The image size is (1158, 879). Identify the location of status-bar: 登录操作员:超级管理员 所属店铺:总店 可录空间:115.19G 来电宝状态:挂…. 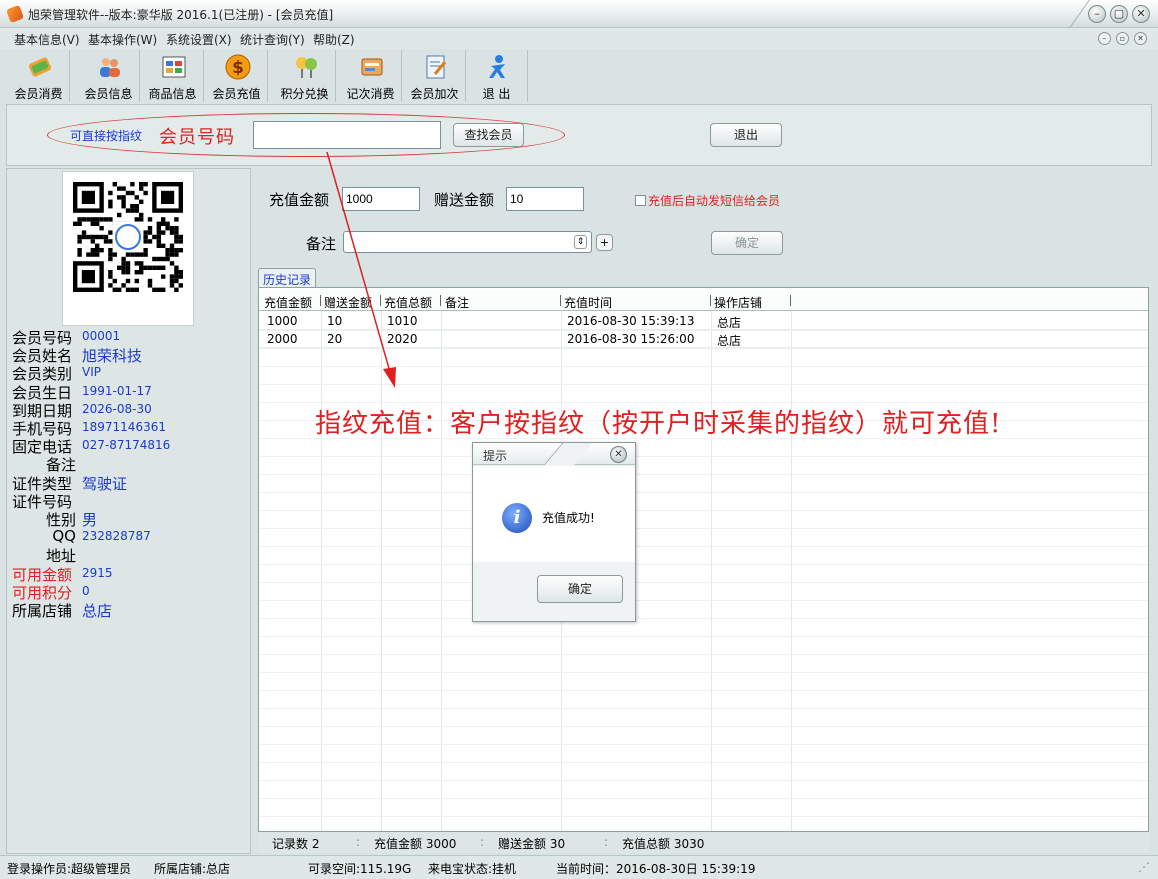
(579, 867).